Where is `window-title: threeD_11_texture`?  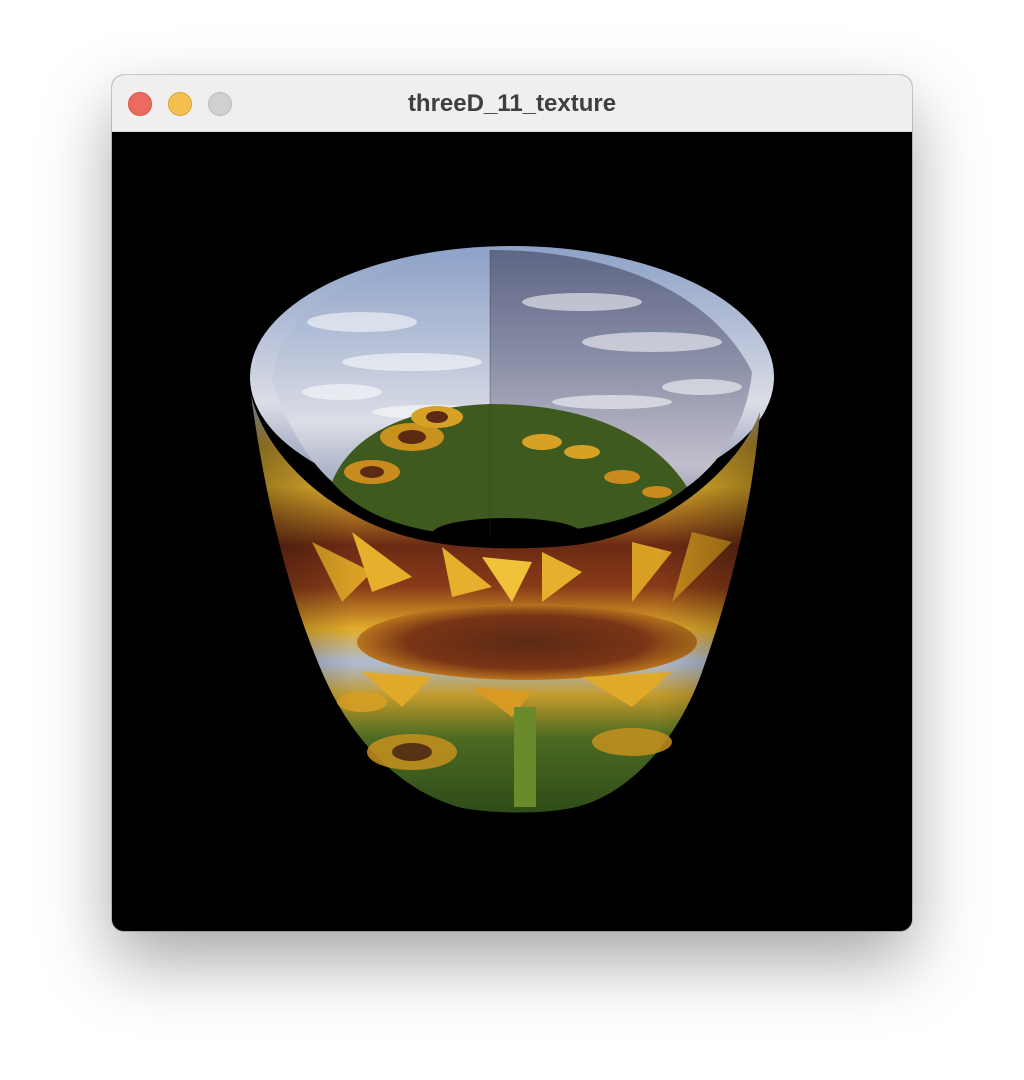 window-title: threeD_11_texture is located at coordinates (512, 103).